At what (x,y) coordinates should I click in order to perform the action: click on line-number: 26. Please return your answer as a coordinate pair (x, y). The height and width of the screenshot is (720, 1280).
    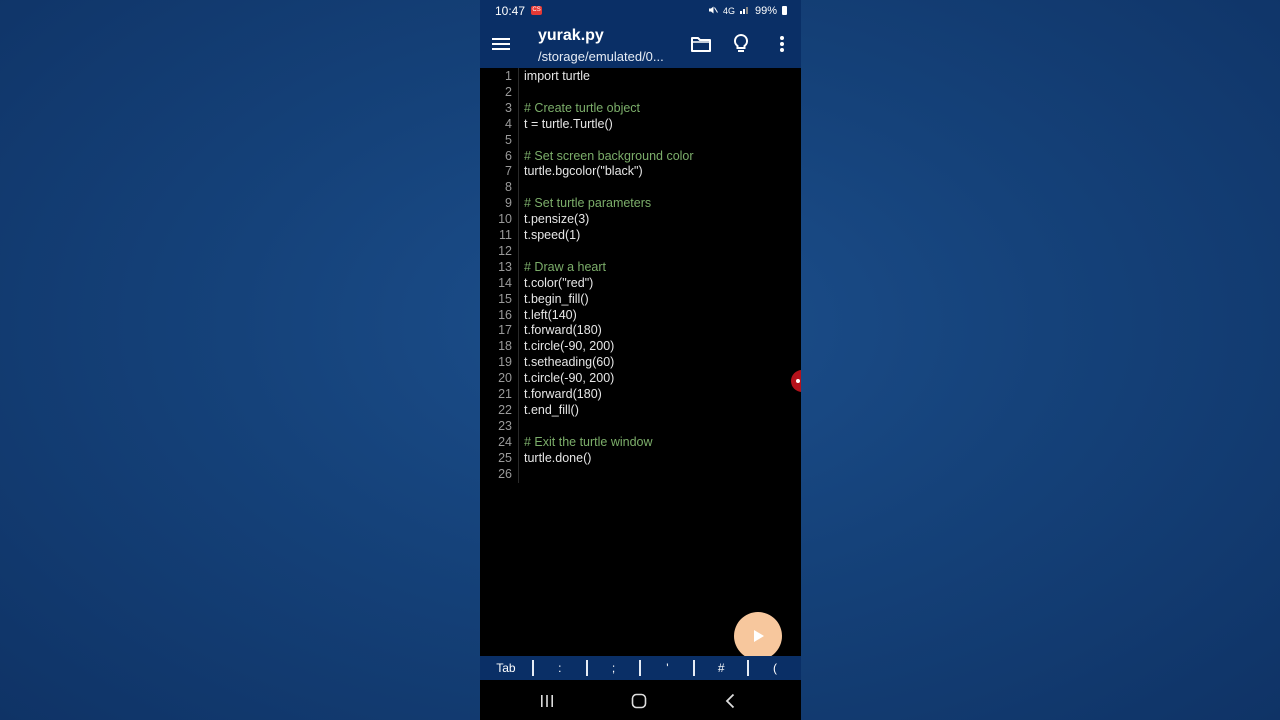
    Looking at the image, I should click on (505, 473).